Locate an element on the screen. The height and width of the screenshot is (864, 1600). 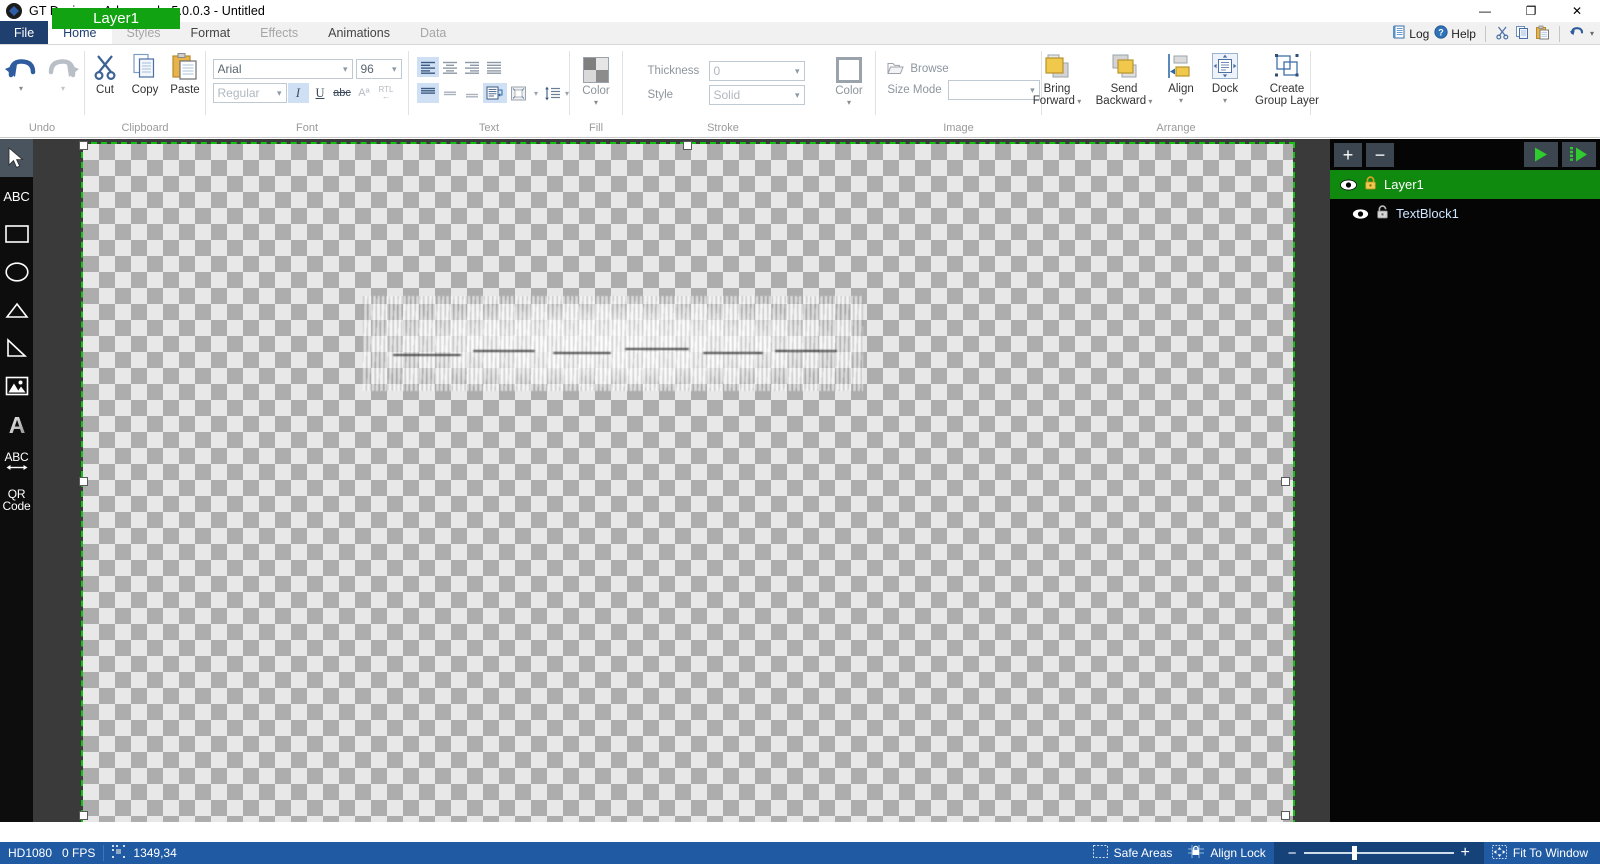
fill-color-swatch is located at coordinates (595, 70).